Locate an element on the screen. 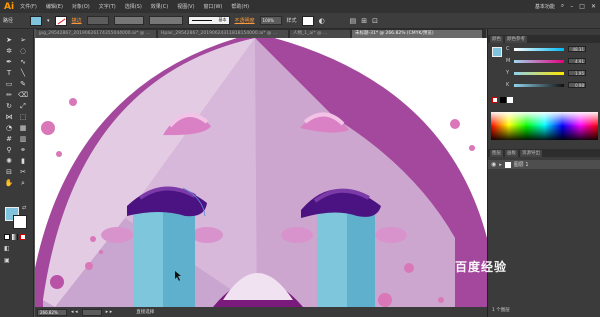 The image size is (600, 317). workspace-switcher: 基本功能 is located at coordinates (545, 6).